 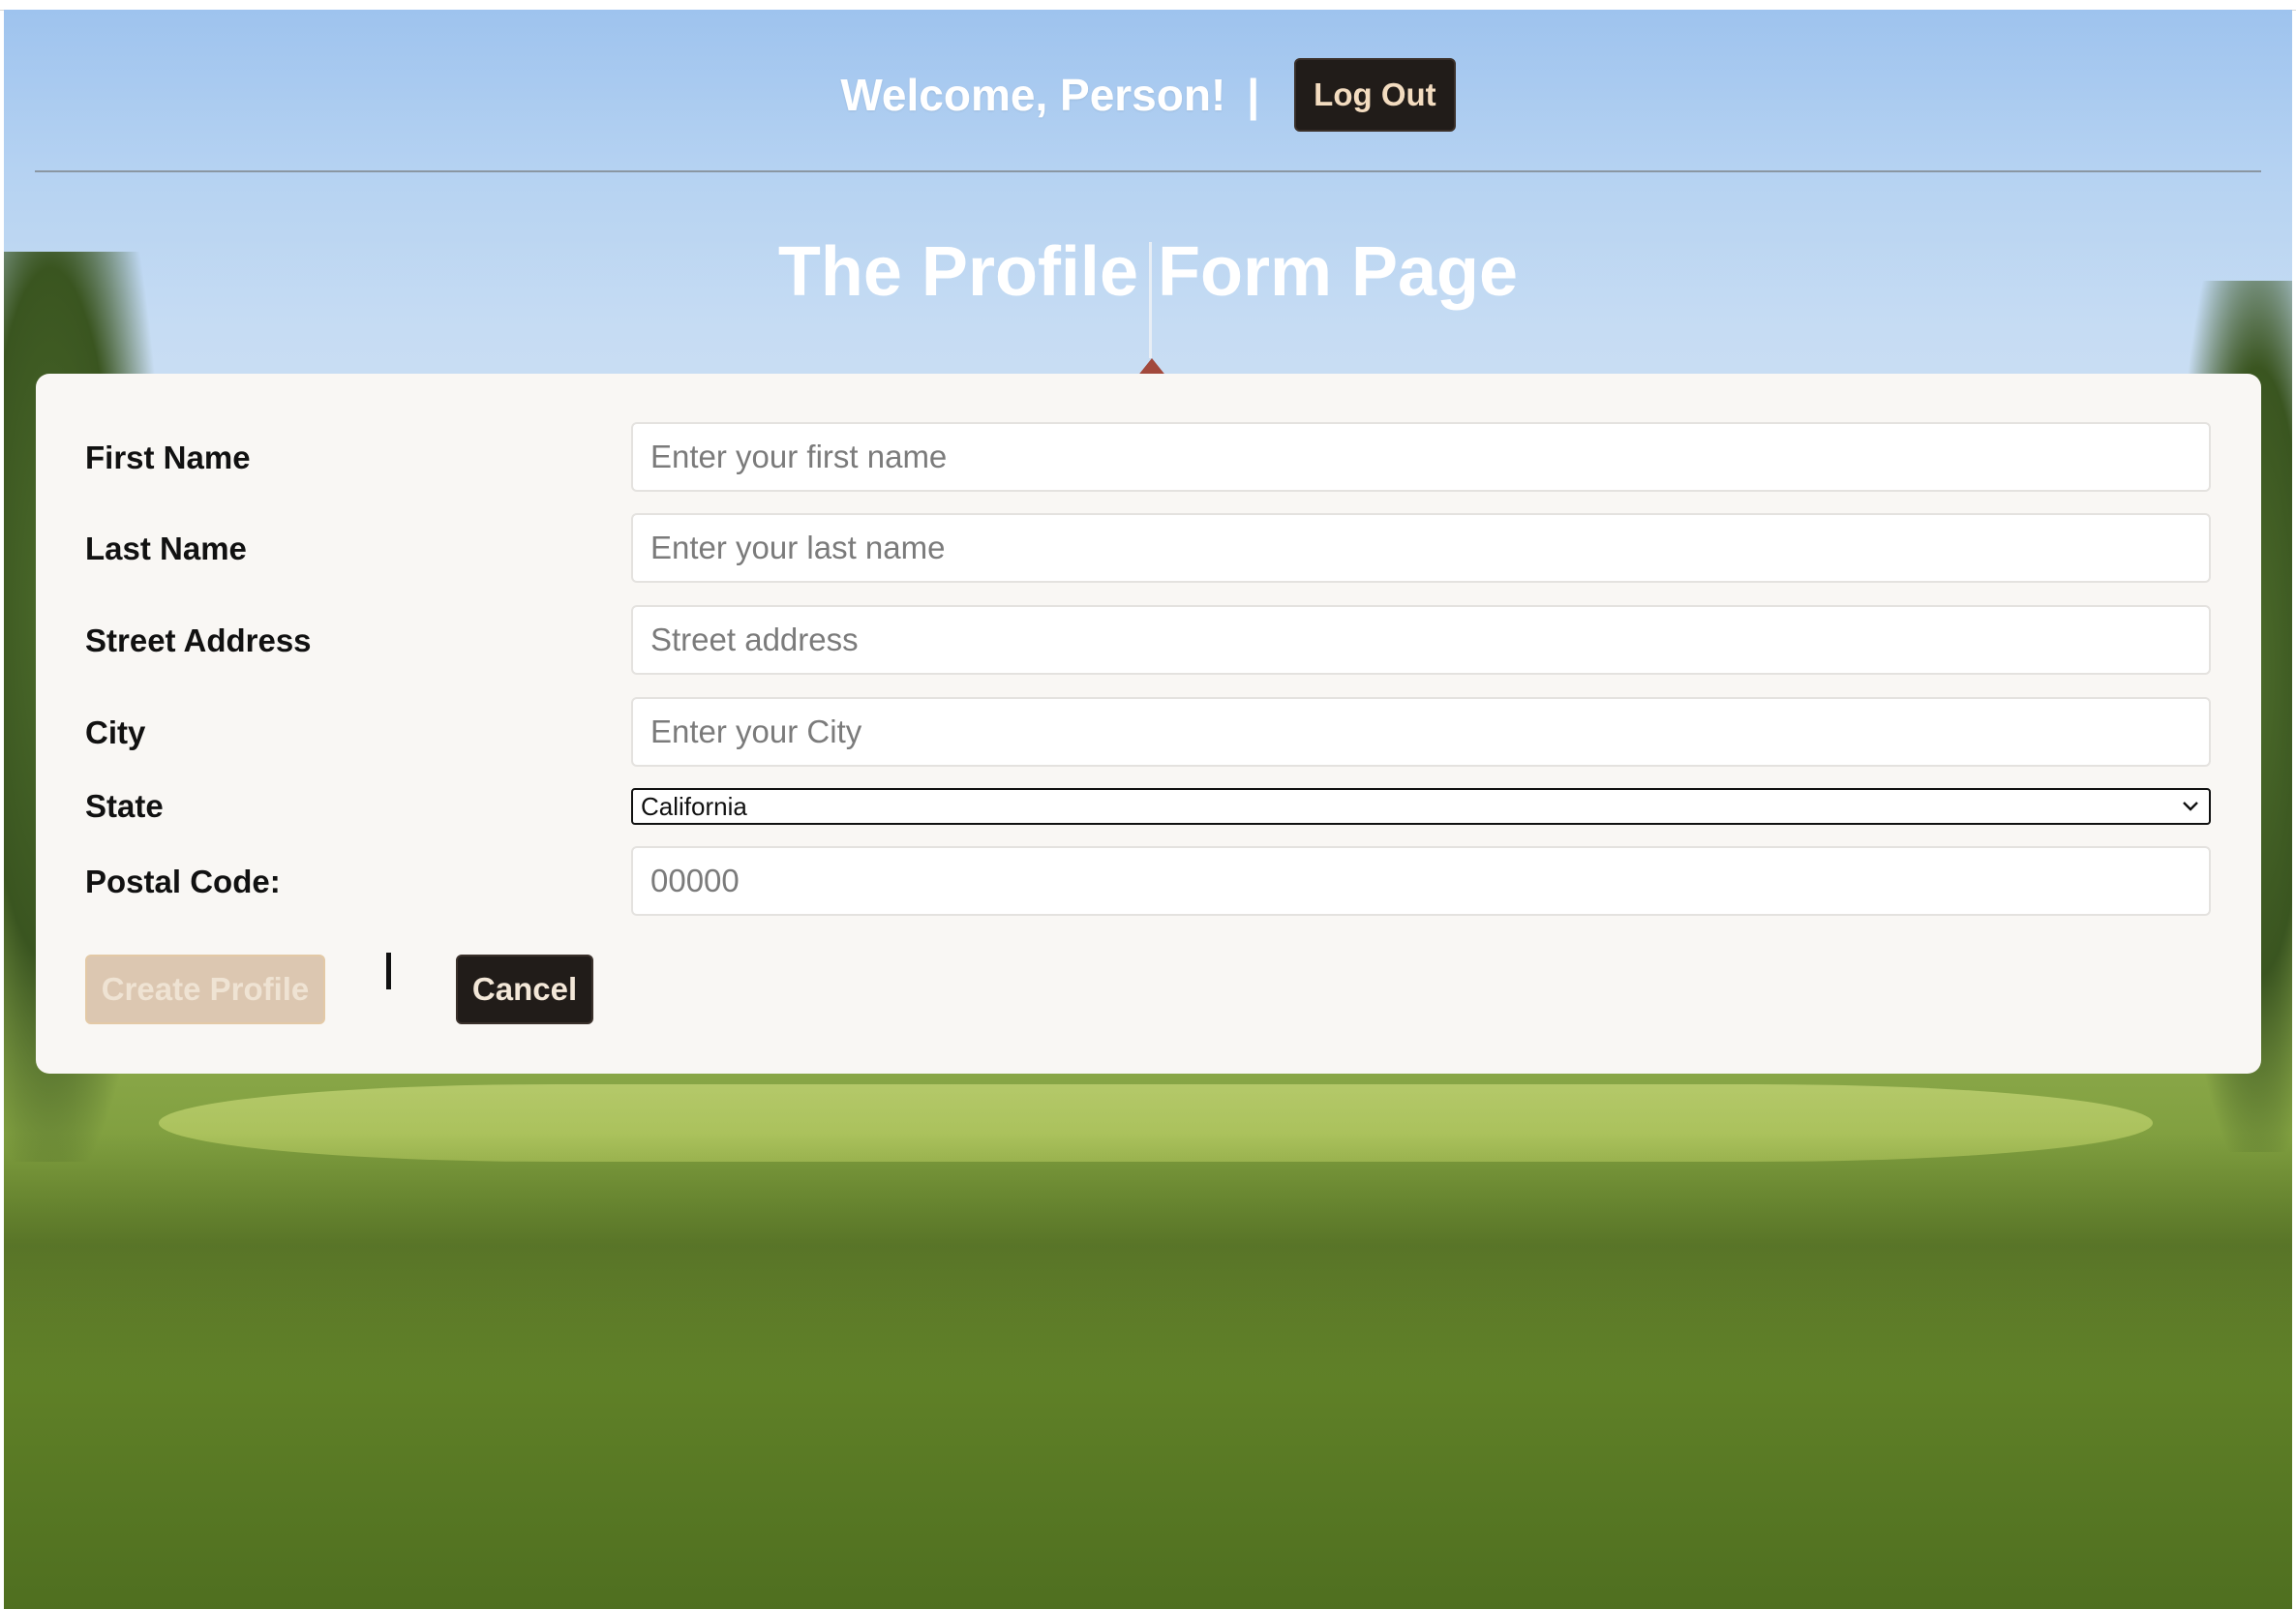 I want to click on chevron-down-icon, so click(x=2191, y=807).